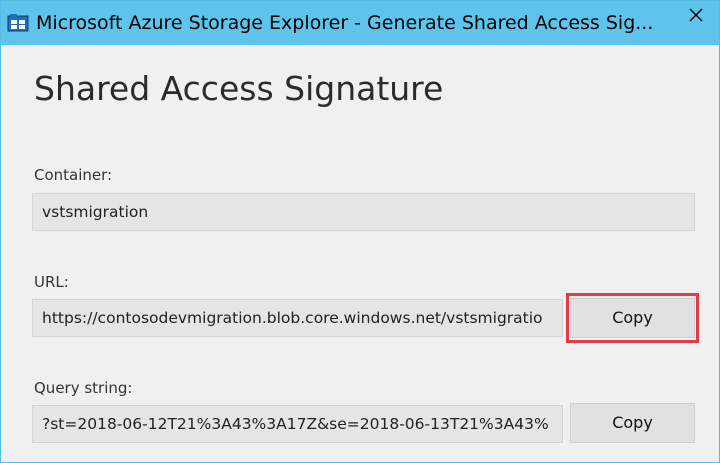 This screenshot has height=463, width=720. Describe the element at coordinates (363, 212) in the screenshot. I see `container-field: vstsmigration` at that location.